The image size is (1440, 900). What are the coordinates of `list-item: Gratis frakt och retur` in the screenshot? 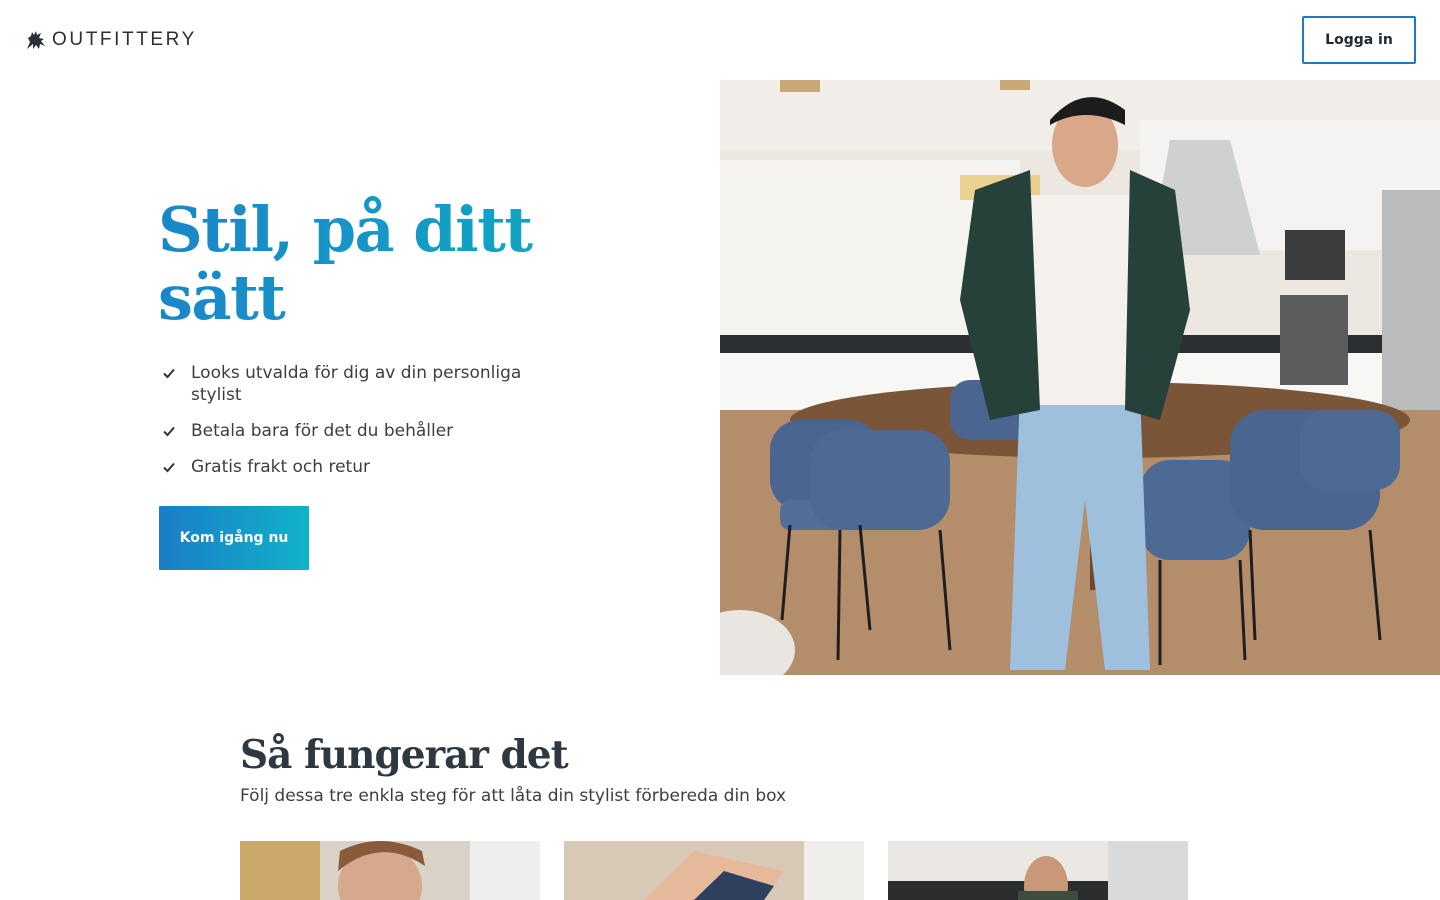 It's located at (352, 467).